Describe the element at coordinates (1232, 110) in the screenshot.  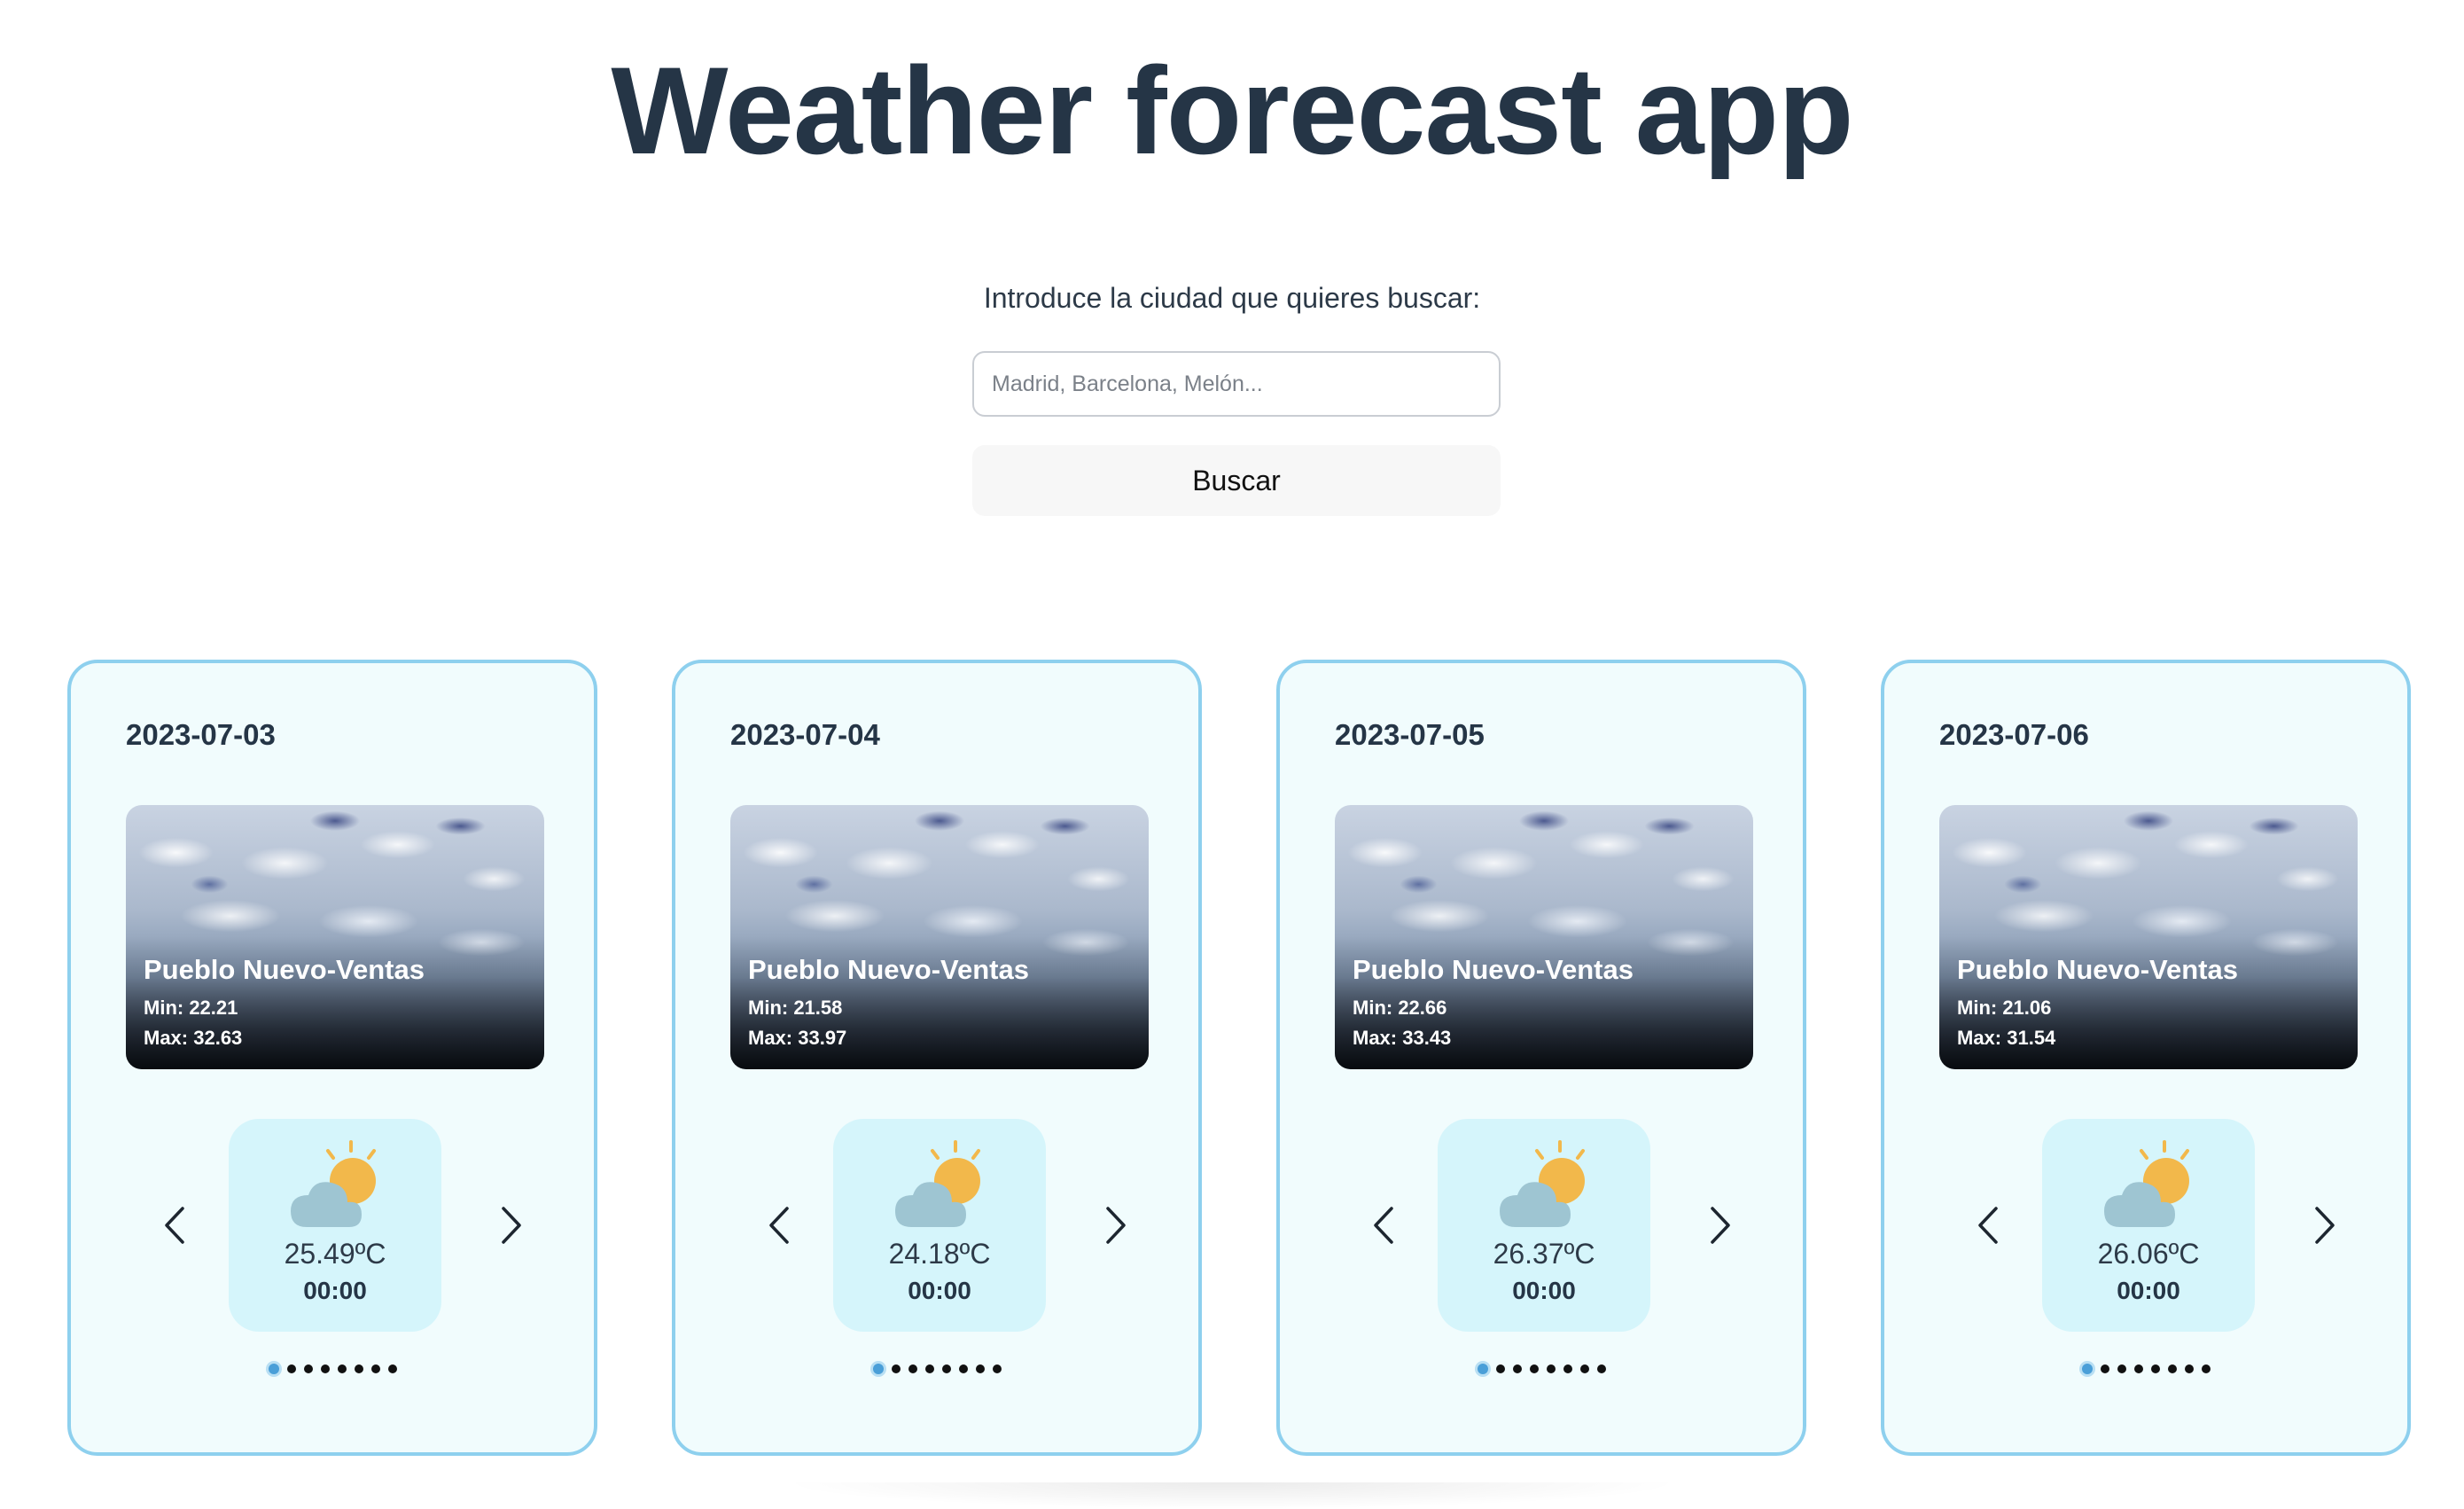
I see `page-title: Weather forecast app` at that location.